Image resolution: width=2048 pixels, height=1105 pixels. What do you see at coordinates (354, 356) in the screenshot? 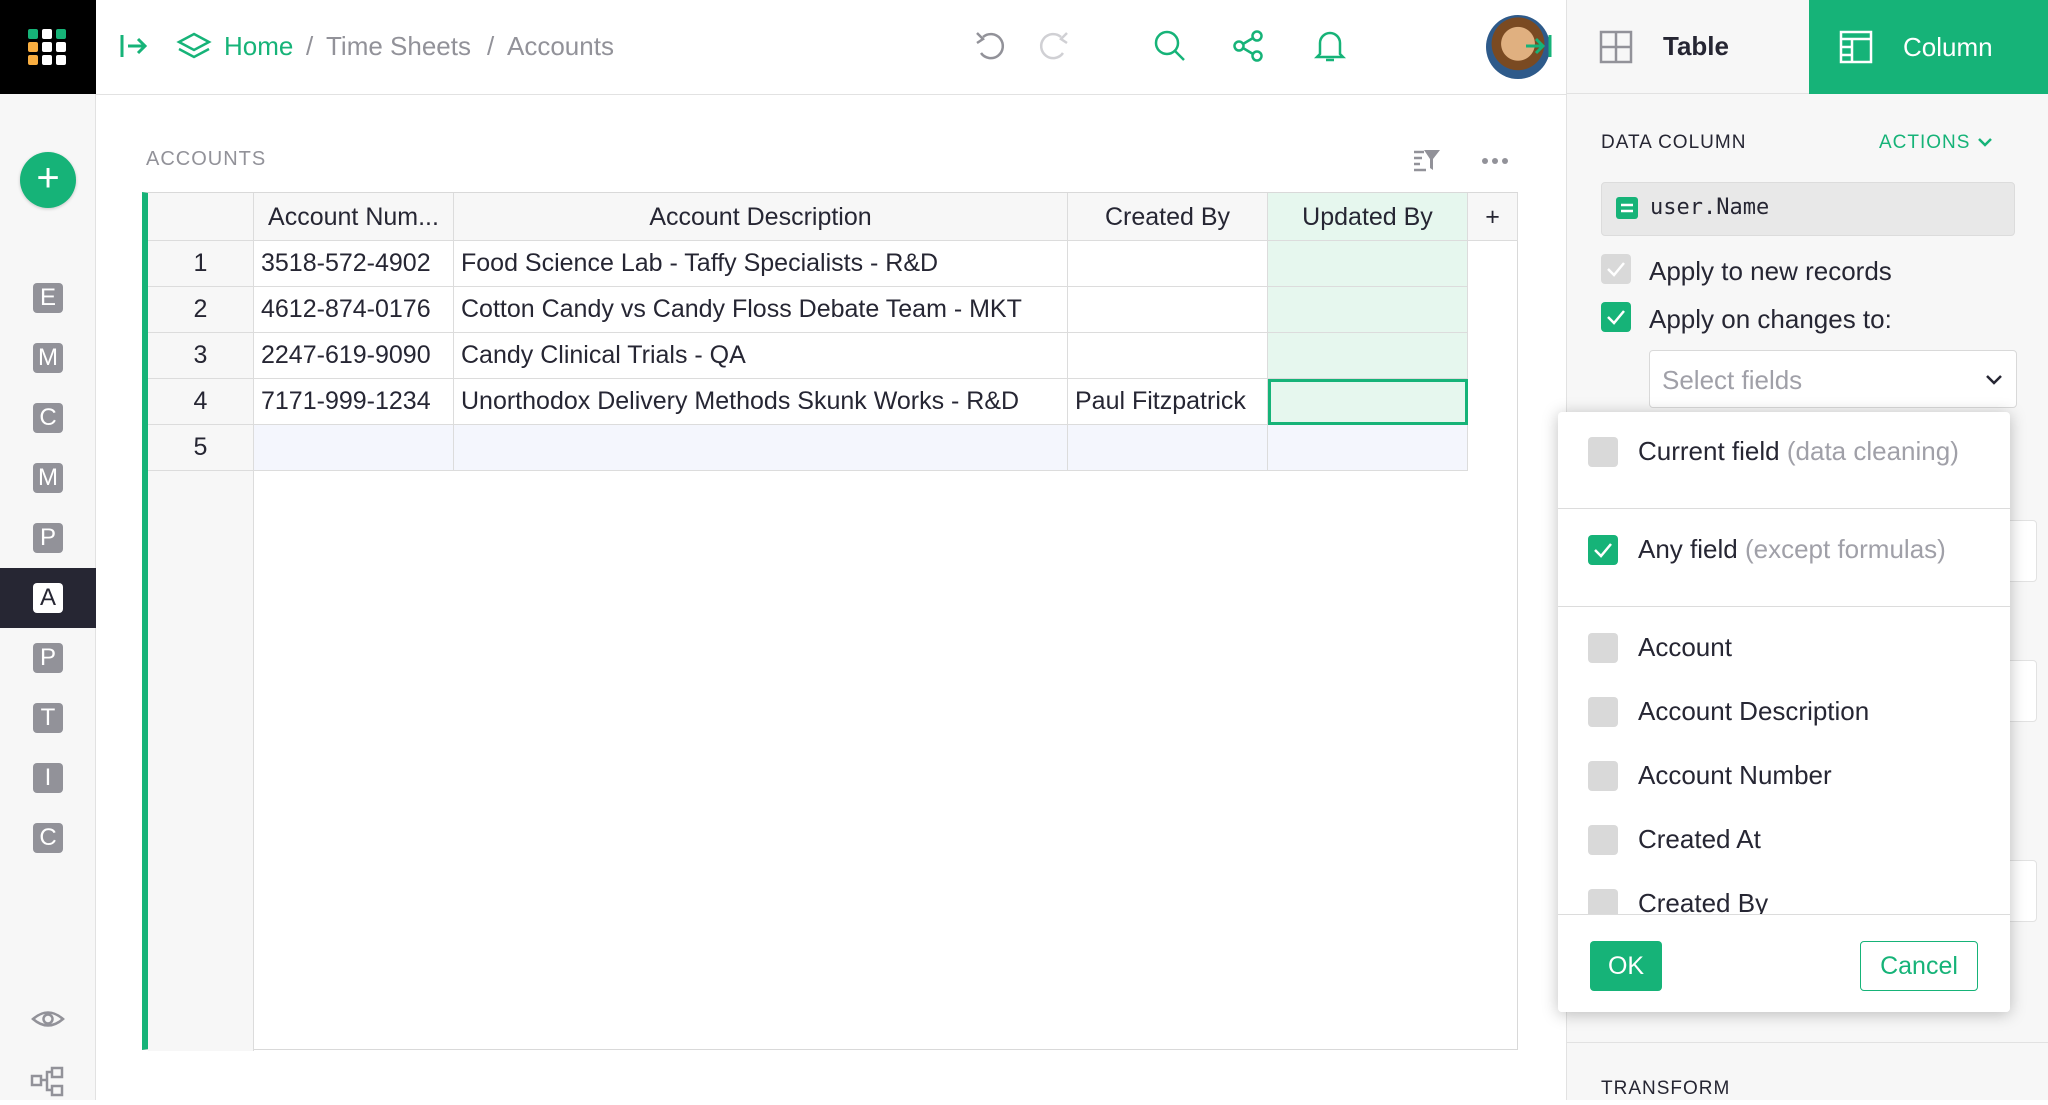
I see `grid-cell: 2247-619-9090` at bounding box center [354, 356].